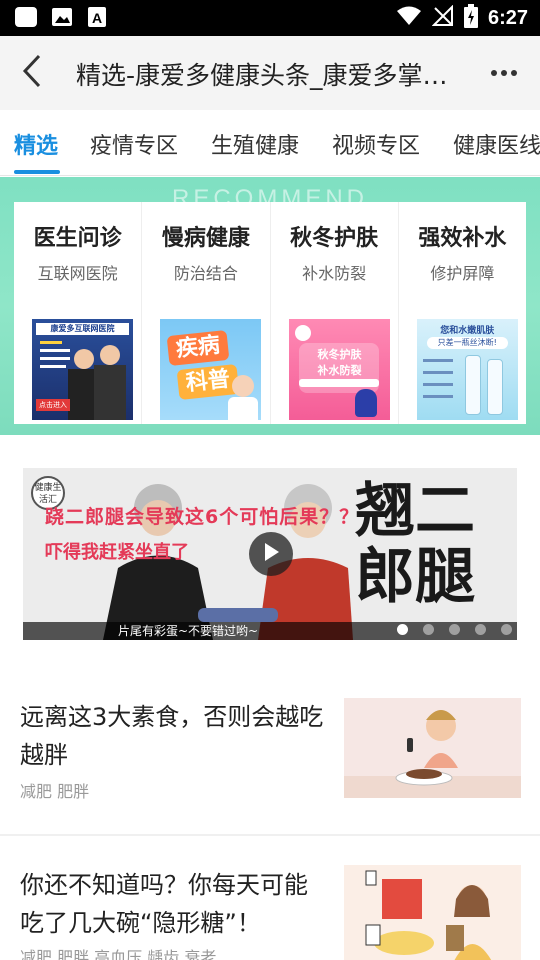 The height and width of the screenshot is (960, 540). I want to click on font-a-icon: A, so click(98, 17).